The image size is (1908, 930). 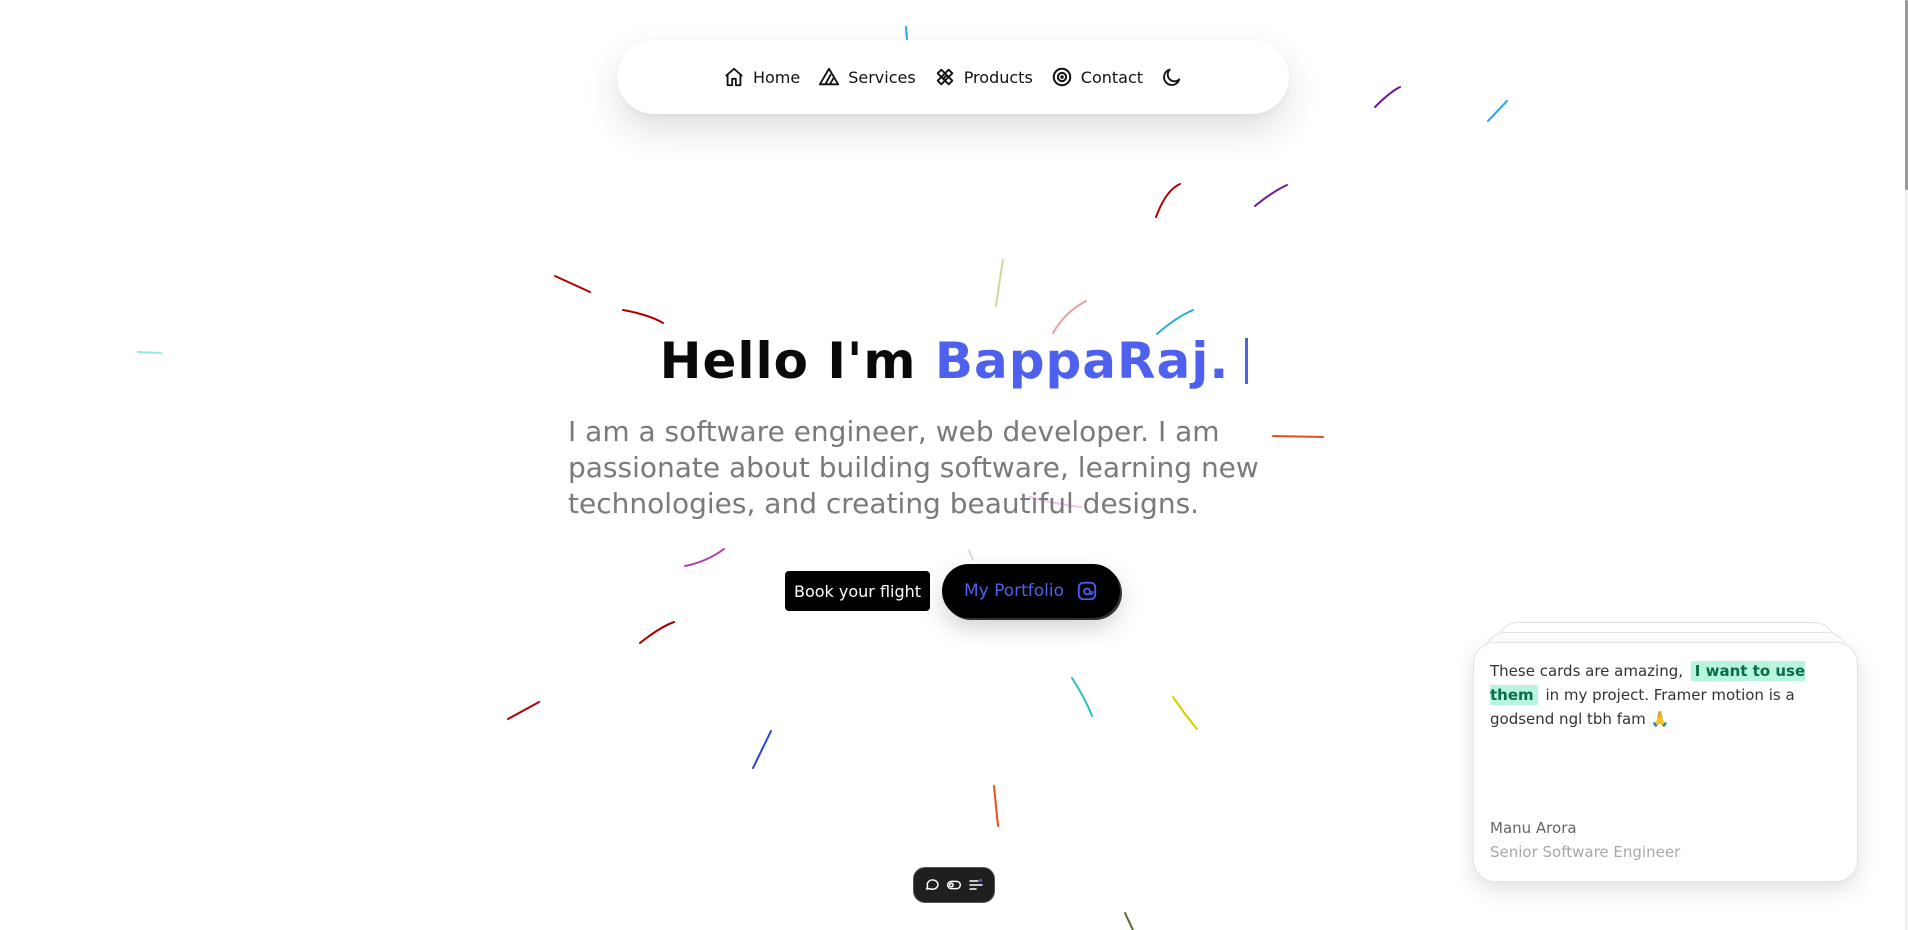 What do you see at coordinates (857, 591) in the screenshot?
I see `book-flight-button: Book your flight` at bounding box center [857, 591].